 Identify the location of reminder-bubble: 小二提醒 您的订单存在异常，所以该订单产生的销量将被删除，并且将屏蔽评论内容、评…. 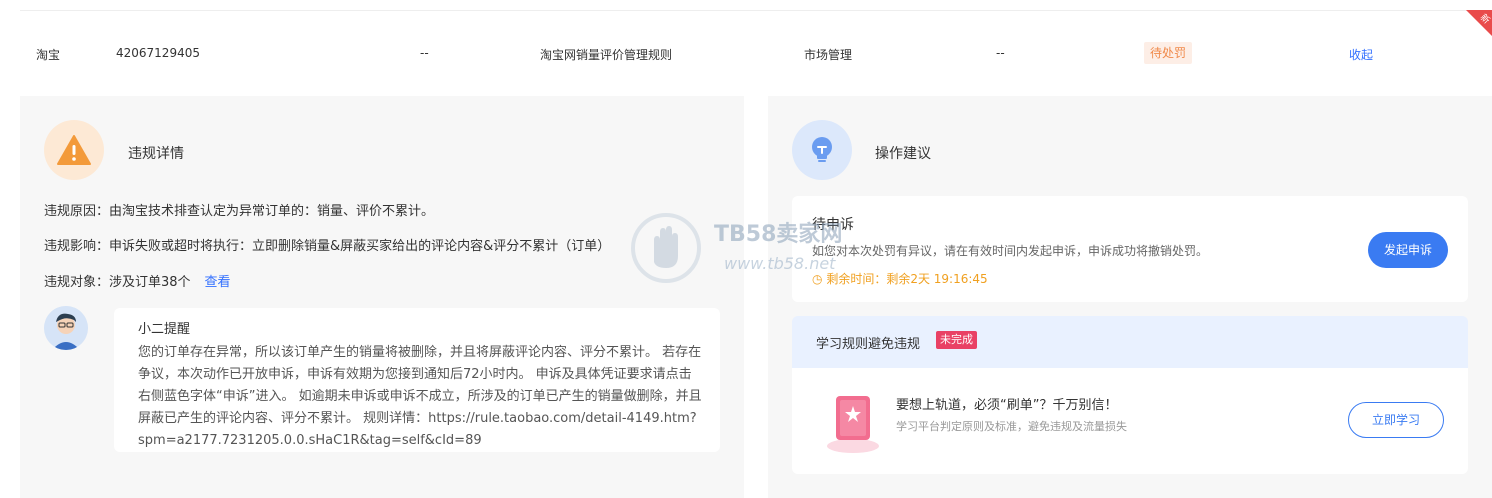
(417, 380).